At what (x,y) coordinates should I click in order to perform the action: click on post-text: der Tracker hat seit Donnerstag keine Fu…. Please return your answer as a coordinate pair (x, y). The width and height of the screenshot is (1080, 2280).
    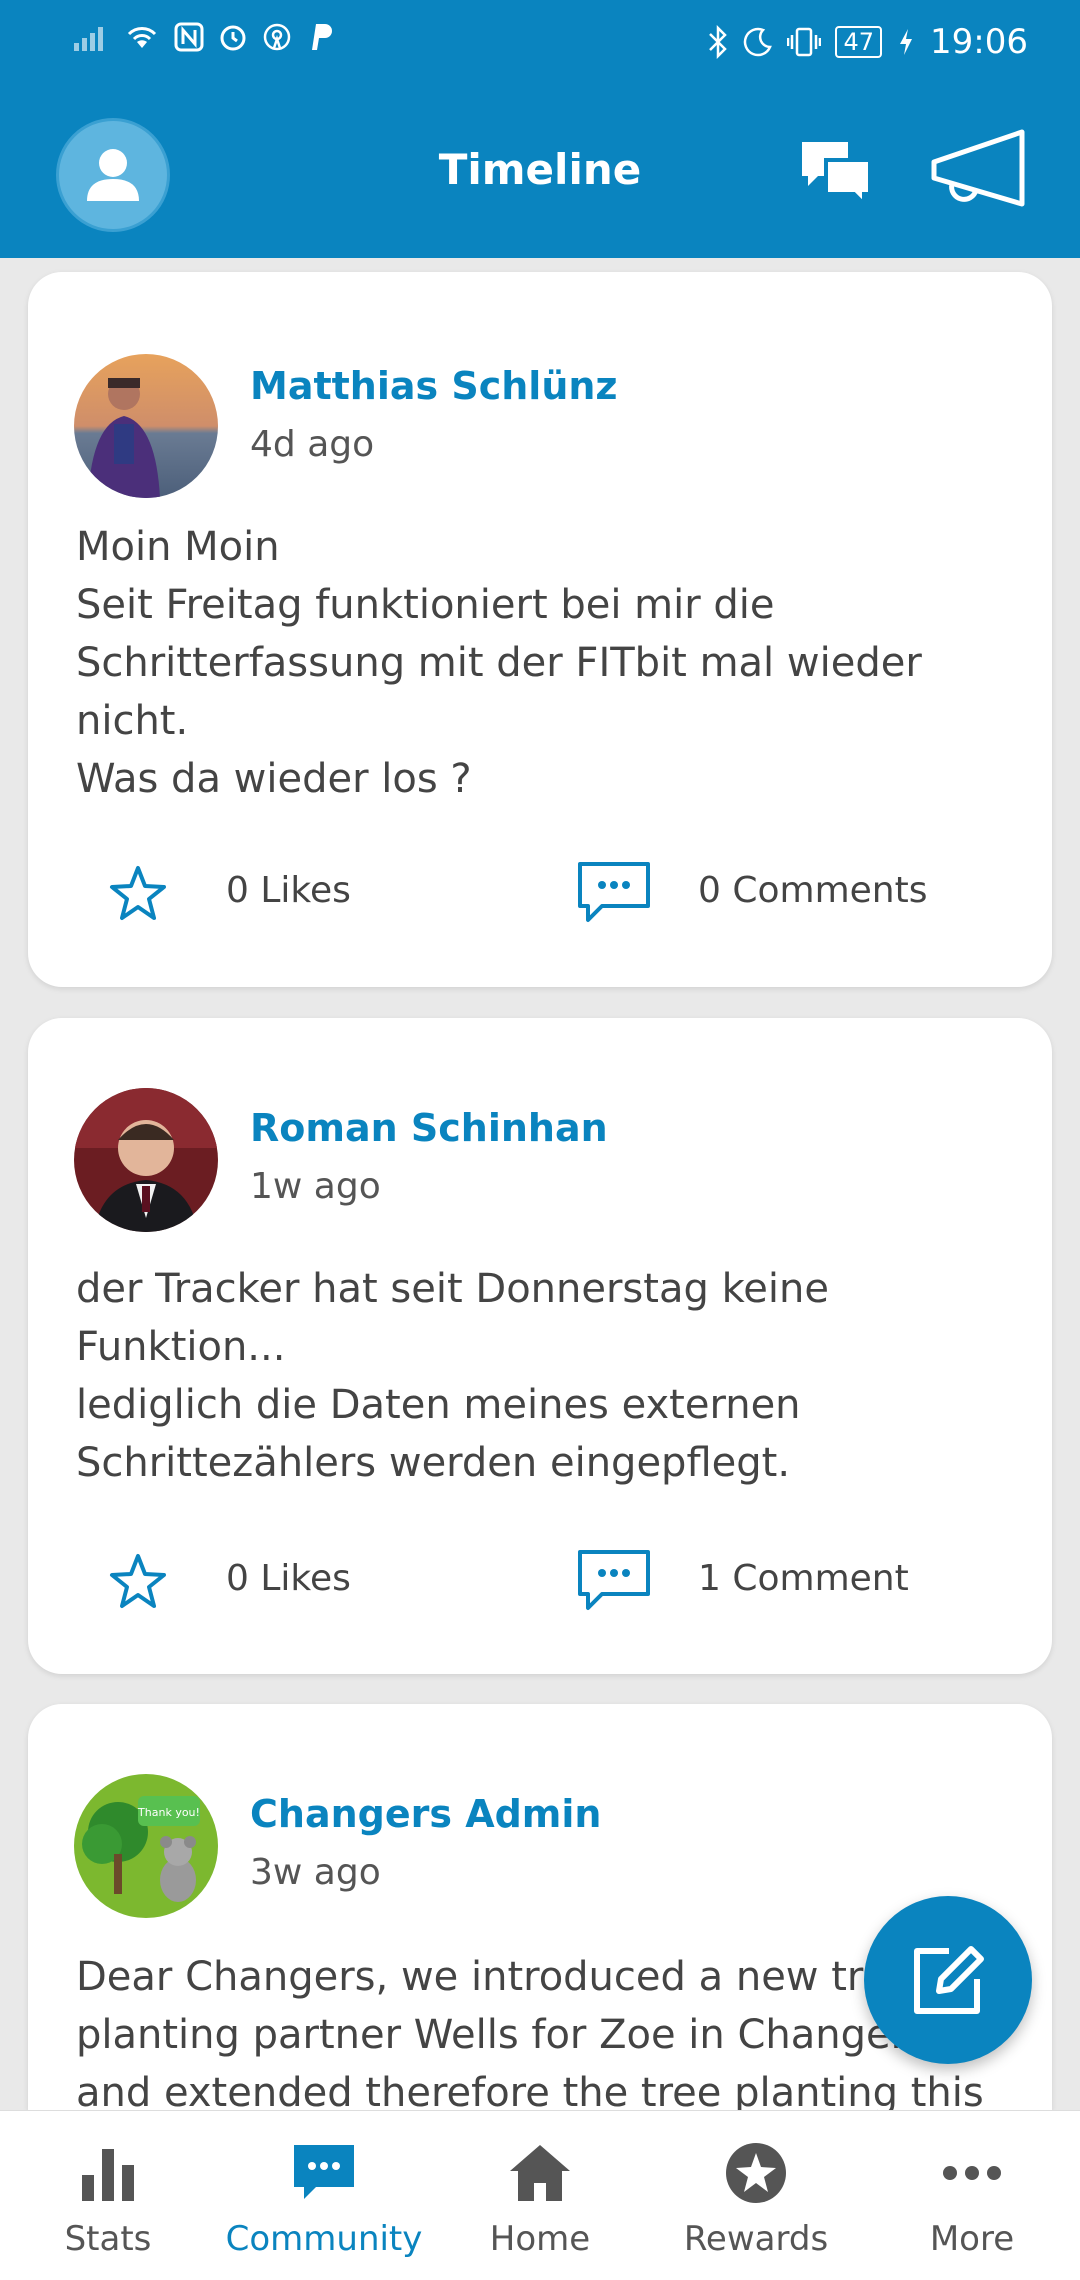
    Looking at the image, I should click on (452, 1376).